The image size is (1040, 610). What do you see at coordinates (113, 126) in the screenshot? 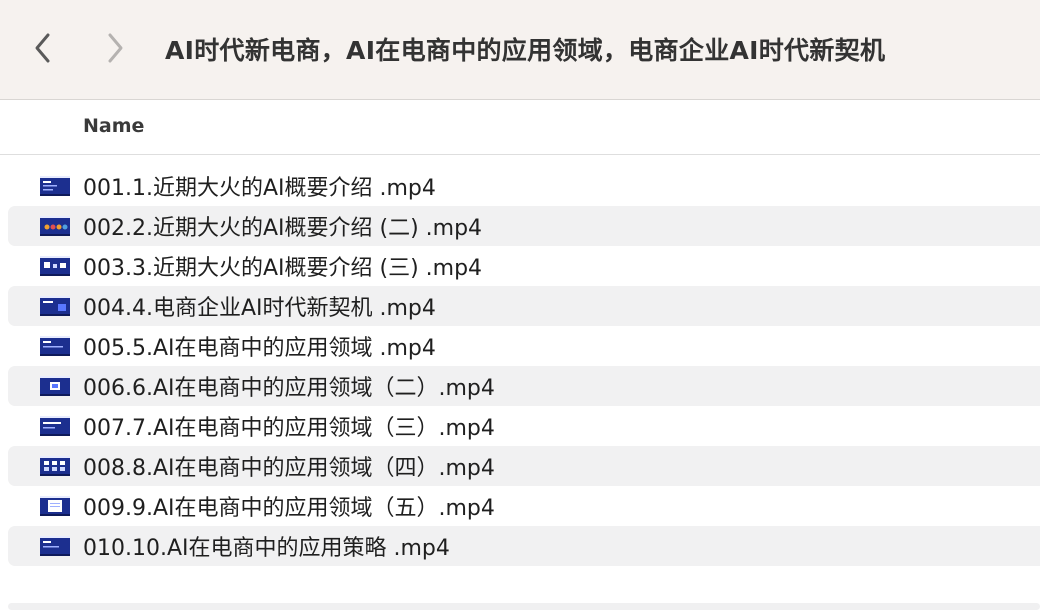
I see `name-column-header: Name` at bounding box center [113, 126].